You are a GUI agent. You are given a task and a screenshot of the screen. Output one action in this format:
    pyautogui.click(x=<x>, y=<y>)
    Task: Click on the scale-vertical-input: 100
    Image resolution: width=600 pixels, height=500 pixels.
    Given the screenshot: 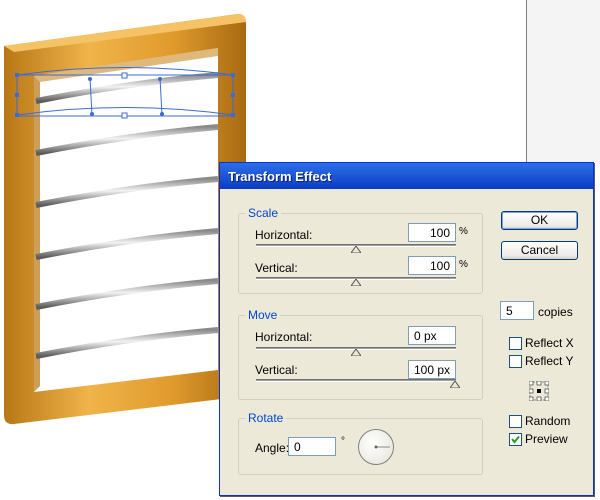 What is the action you would take?
    pyautogui.click(x=432, y=265)
    